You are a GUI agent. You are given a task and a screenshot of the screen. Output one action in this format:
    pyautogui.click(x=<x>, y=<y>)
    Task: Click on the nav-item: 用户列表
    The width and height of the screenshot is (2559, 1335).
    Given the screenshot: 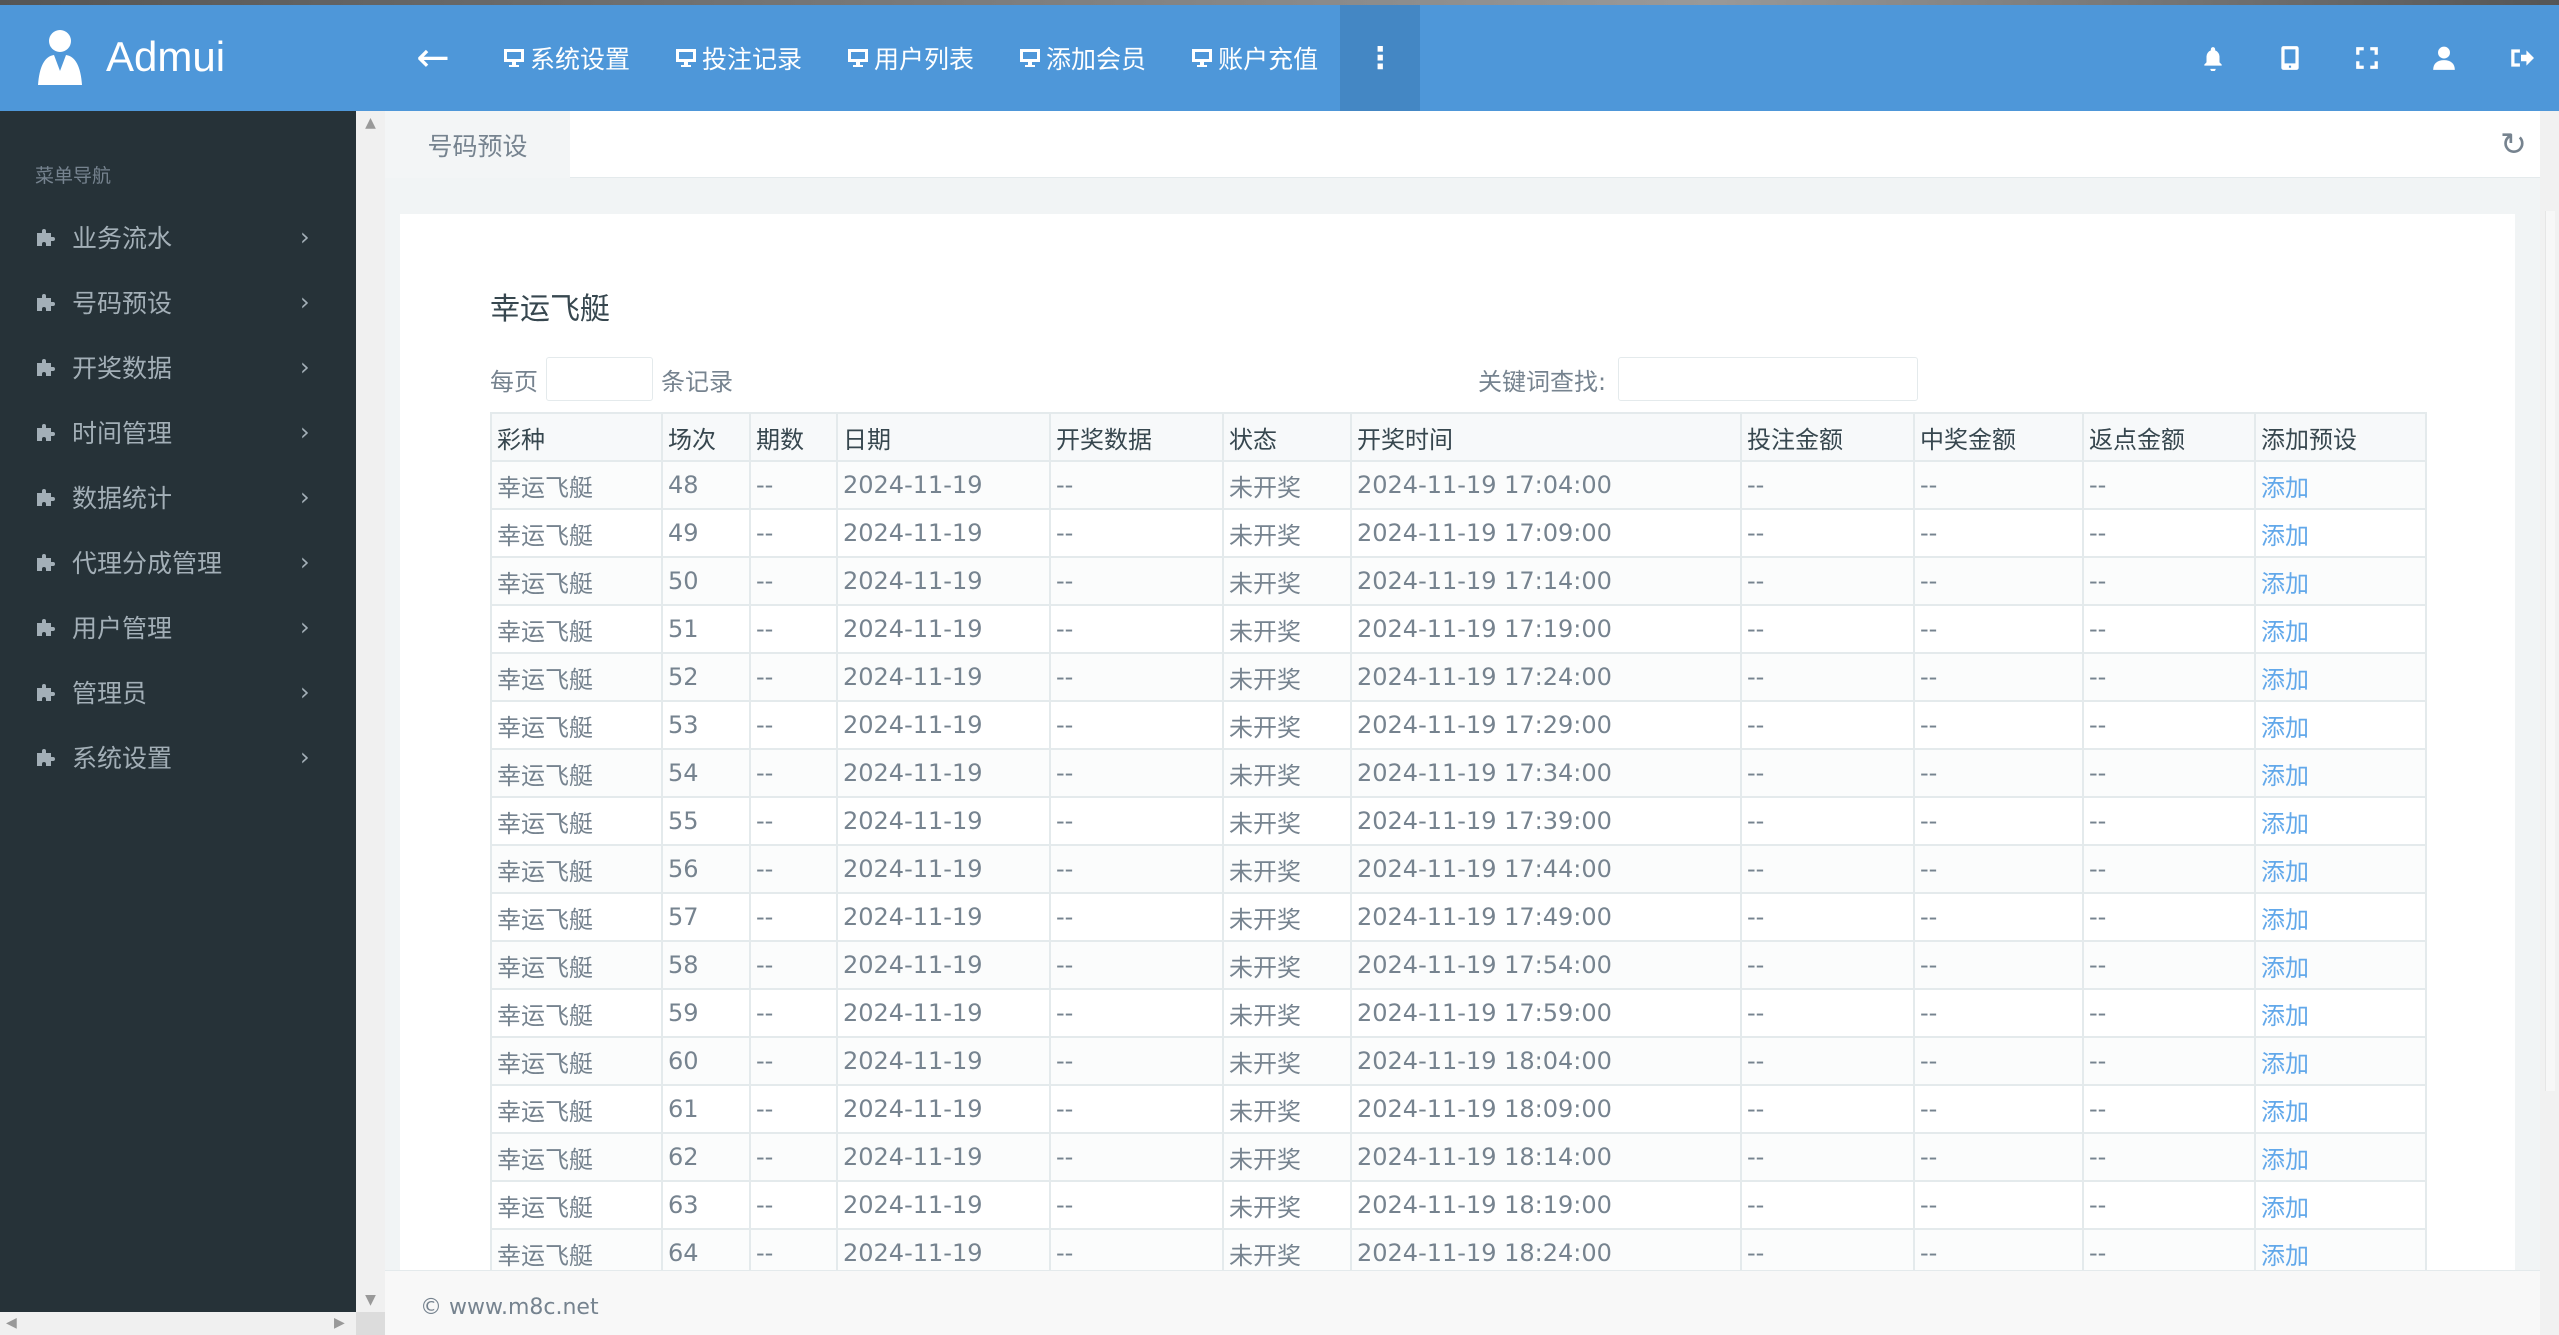 What is the action you would take?
    pyautogui.click(x=910, y=58)
    